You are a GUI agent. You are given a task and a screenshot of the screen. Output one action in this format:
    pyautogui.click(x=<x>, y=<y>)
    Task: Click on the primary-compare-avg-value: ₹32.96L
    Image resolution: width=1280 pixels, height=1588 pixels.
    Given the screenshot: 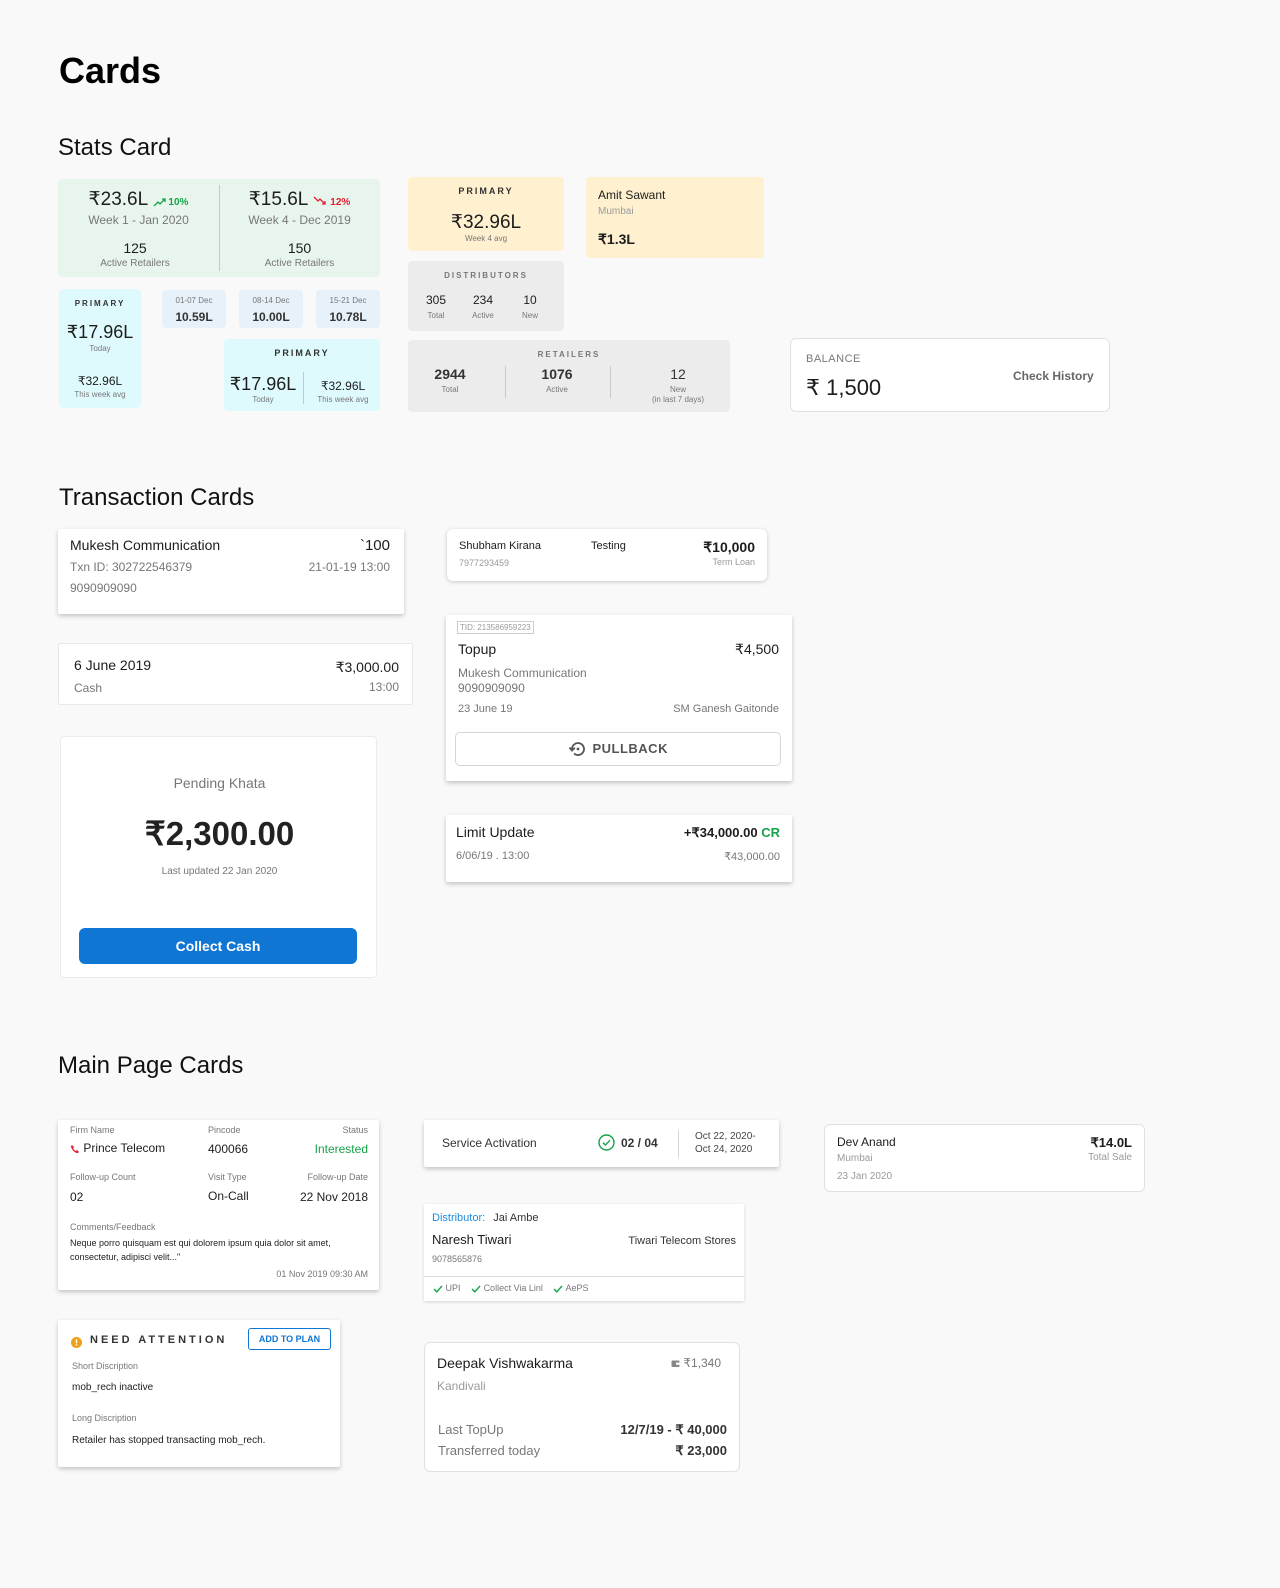 What is the action you would take?
    pyautogui.click(x=343, y=386)
    